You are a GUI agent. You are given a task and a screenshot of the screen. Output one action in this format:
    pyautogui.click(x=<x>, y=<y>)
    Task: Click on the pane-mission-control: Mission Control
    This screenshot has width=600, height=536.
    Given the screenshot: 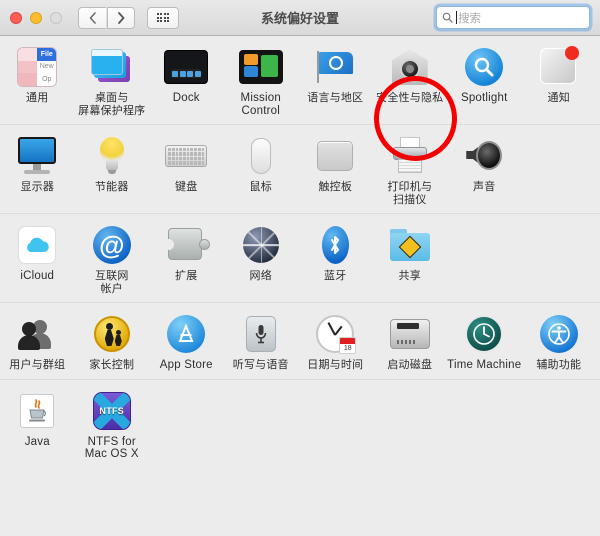 What is the action you would take?
    pyautogui.click(x=261, y=81)
    